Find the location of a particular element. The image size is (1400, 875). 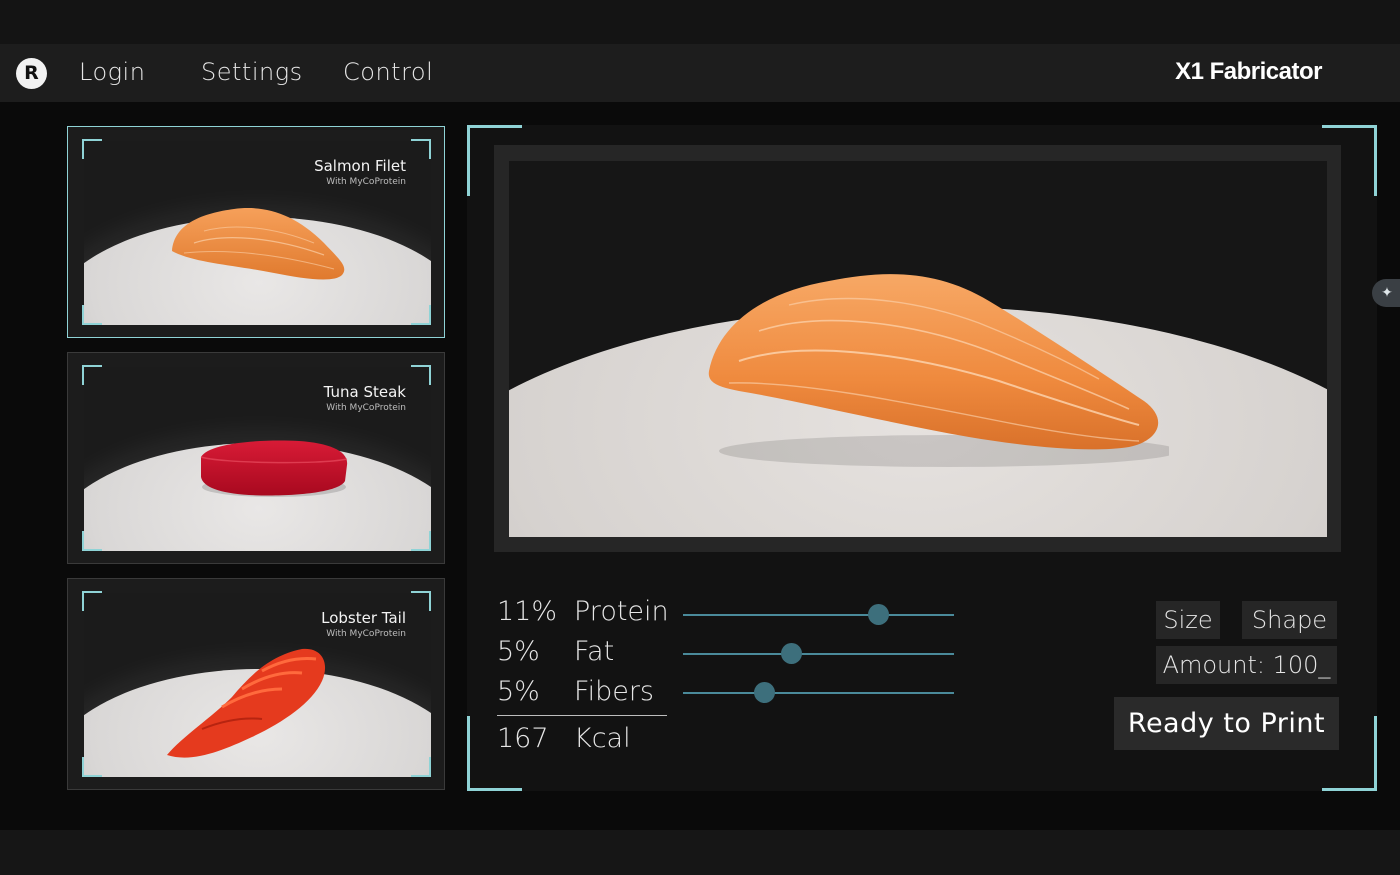

top-strip is located at coordinates (700, 22).